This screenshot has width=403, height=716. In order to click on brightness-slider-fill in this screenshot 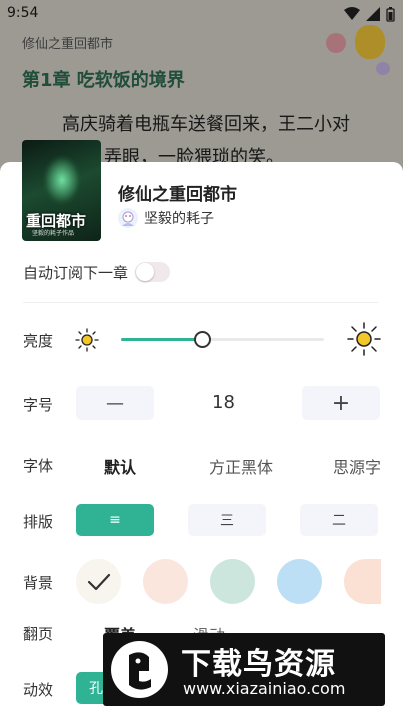, I will do `click(161, 339)`.